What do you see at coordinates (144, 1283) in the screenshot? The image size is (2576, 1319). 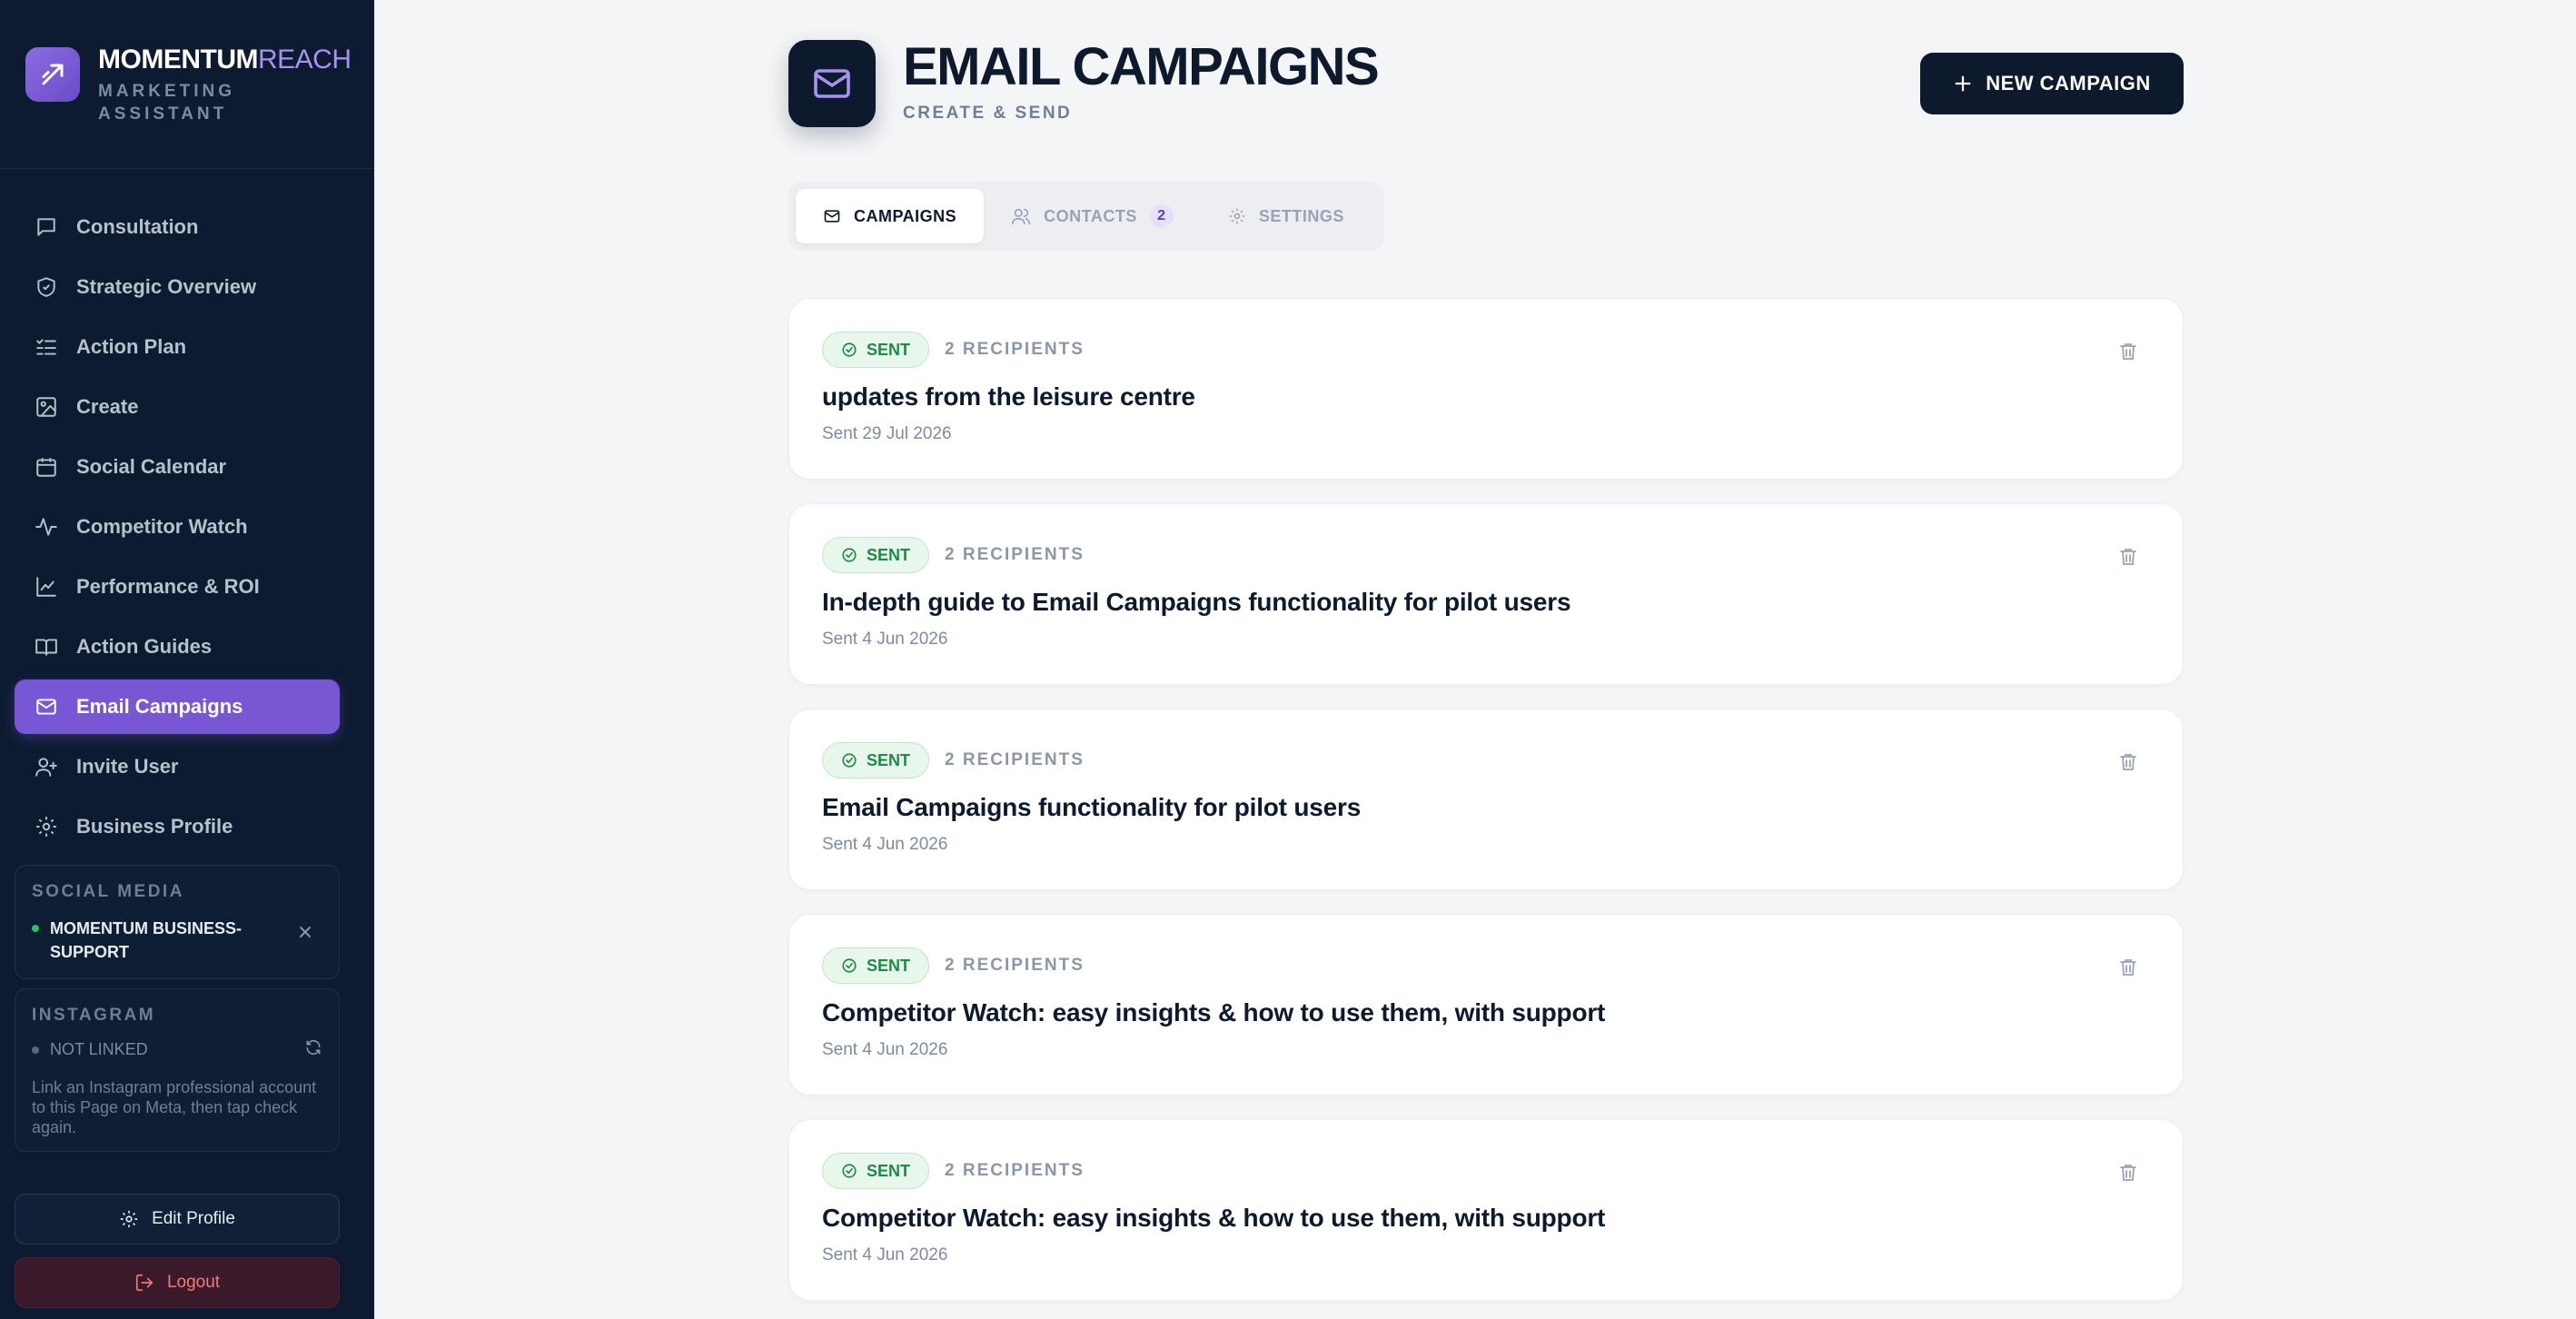 I see `logout-icon` at bounding box center [144, 1283].